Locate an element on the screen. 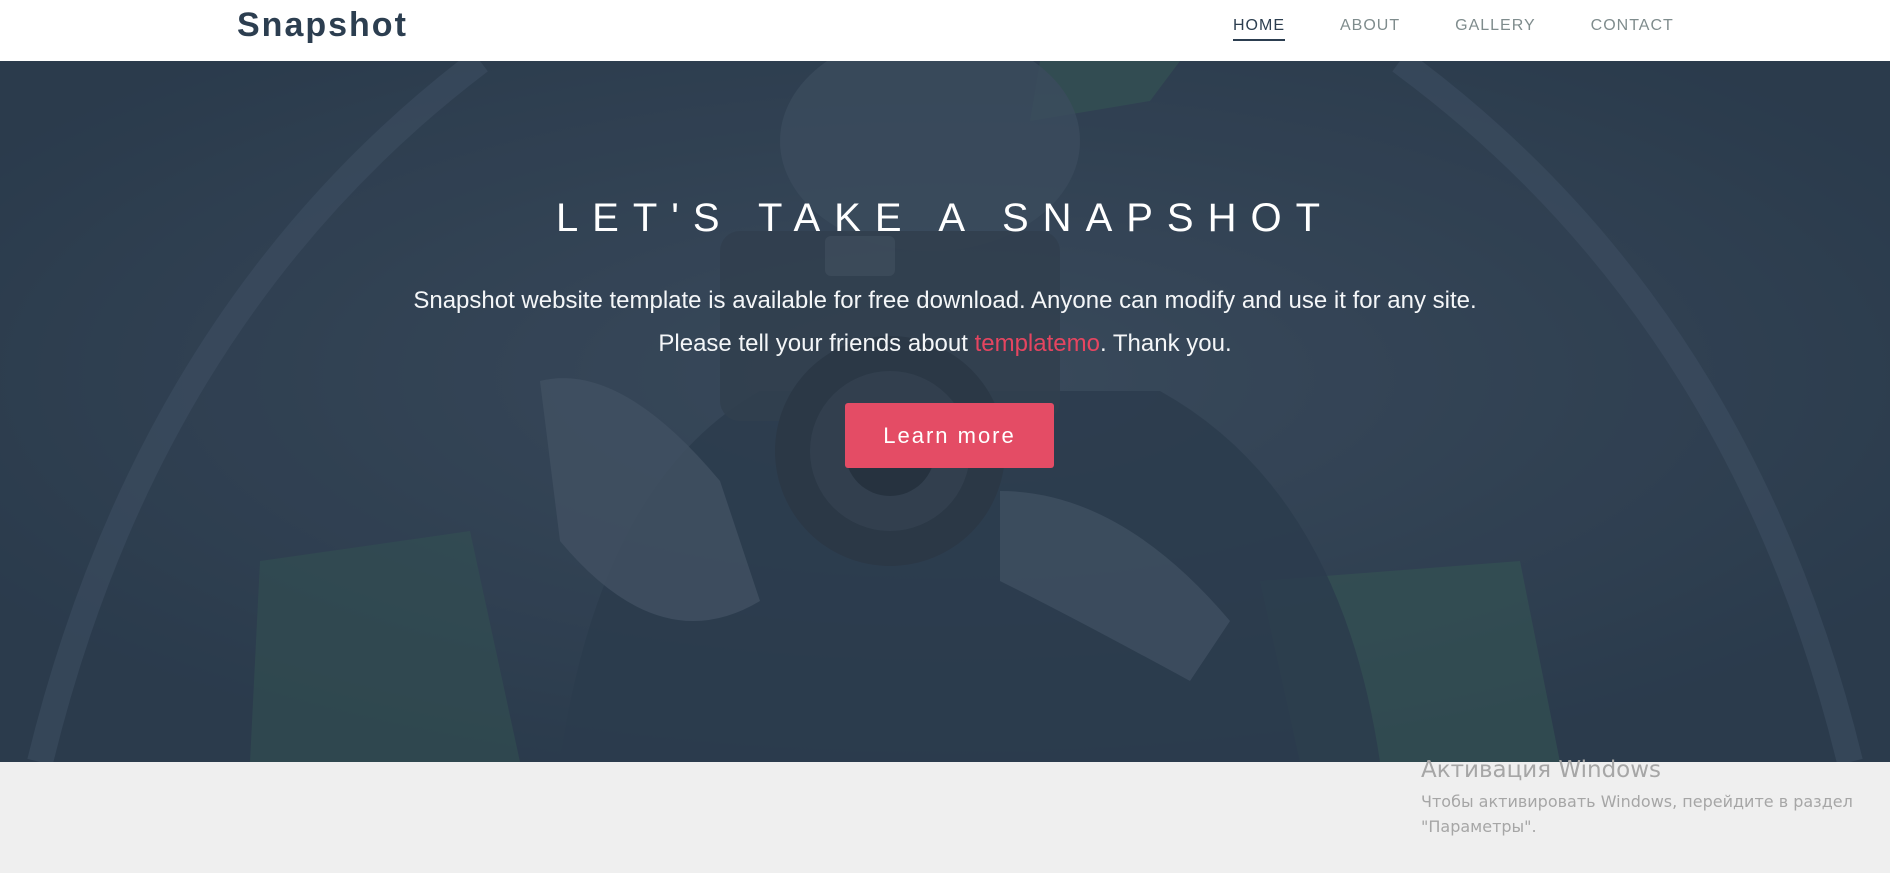  nav-item-about: ABOUT is located at coordinates (1370, 30).